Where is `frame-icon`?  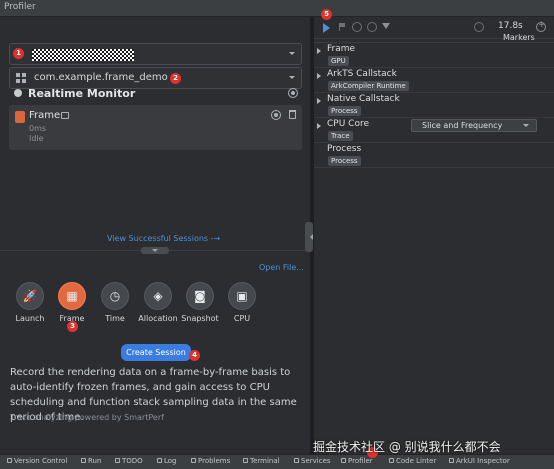
frame-icon is located at coordinates (20, 117).